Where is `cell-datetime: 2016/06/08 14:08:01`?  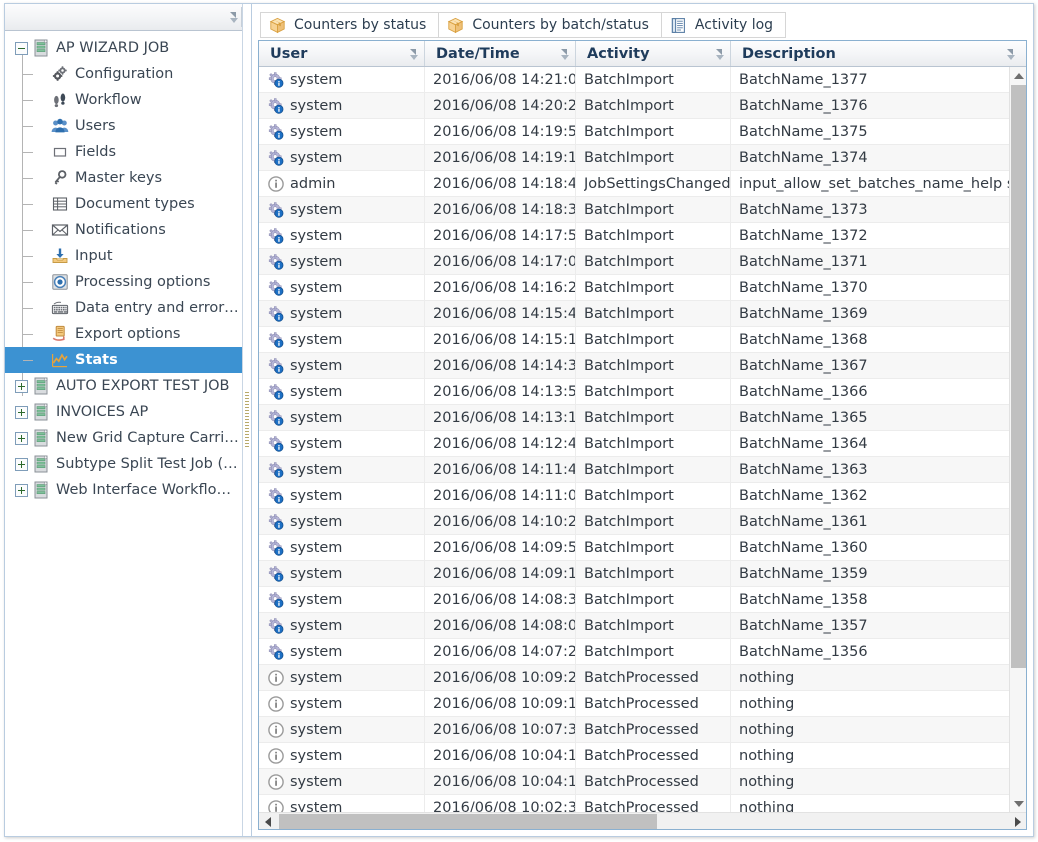 cell-datetime: 2016/06/08 14:08:01 is located at coordinates (500, 625).